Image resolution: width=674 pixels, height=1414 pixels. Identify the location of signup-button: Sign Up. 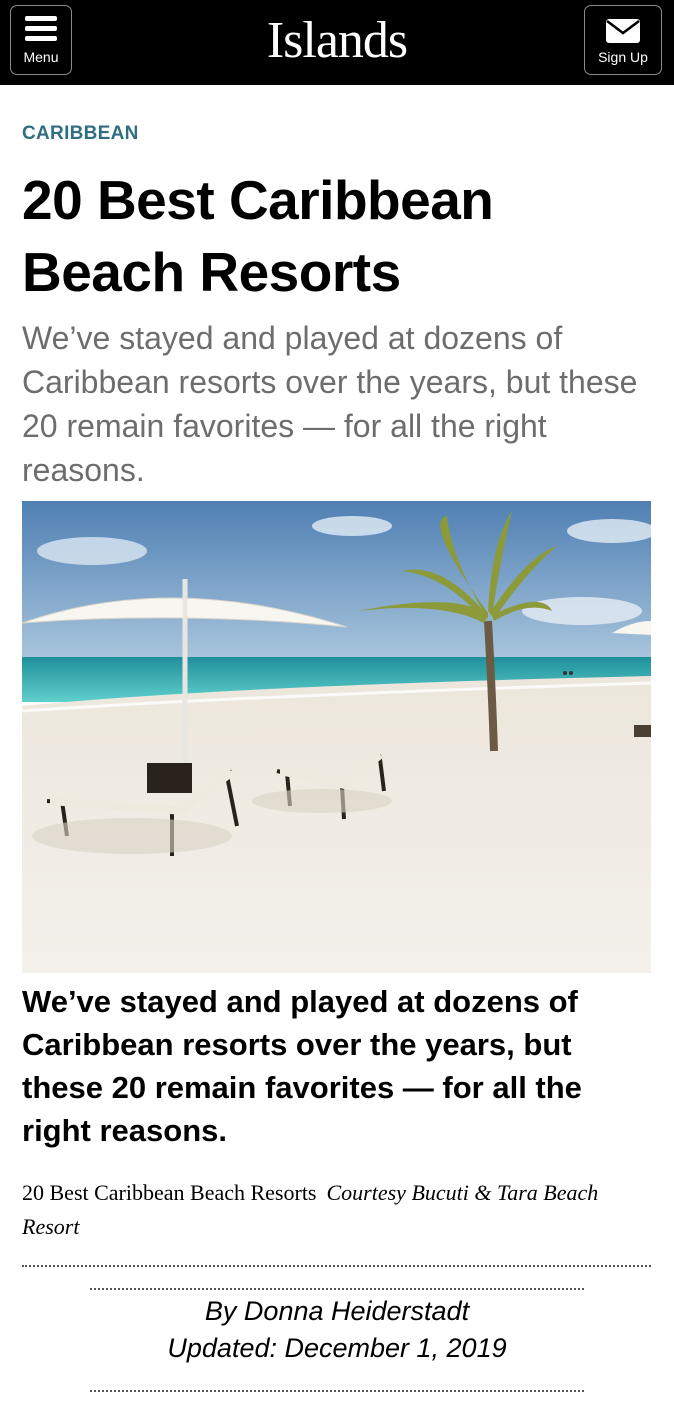
(623, 40).